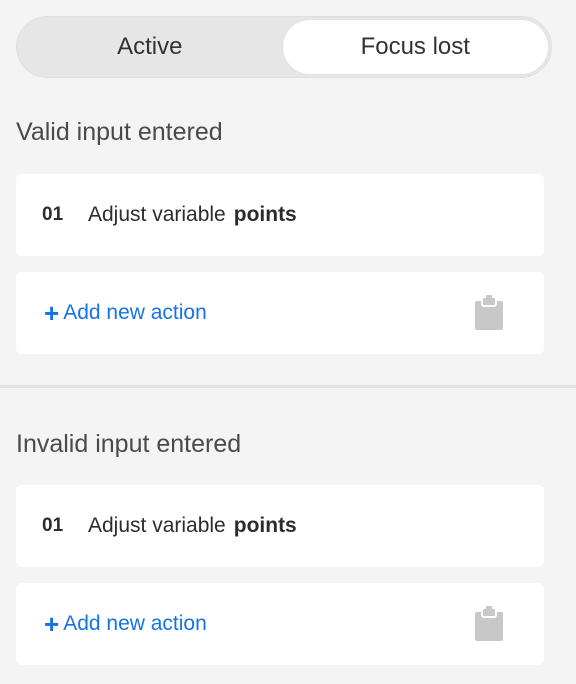 The height and width of the screenshot is (684, 576). Describe the element at coordinates (288, 386) in the screenshot. I see `section-divider` at that location.